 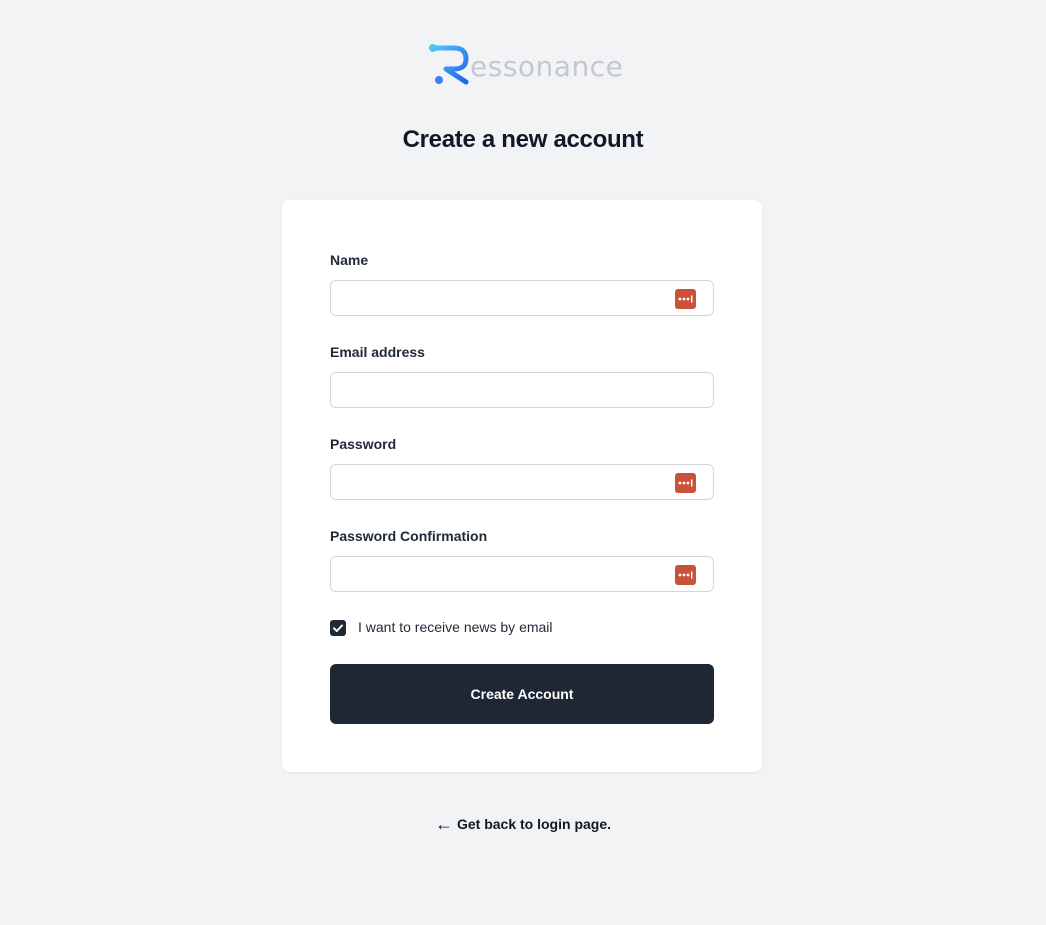 What do you see at coordinates (455, 627) in the screenshot?
I see `newsletter-label: I want to receive news by email` at bounding box center [455, 627].